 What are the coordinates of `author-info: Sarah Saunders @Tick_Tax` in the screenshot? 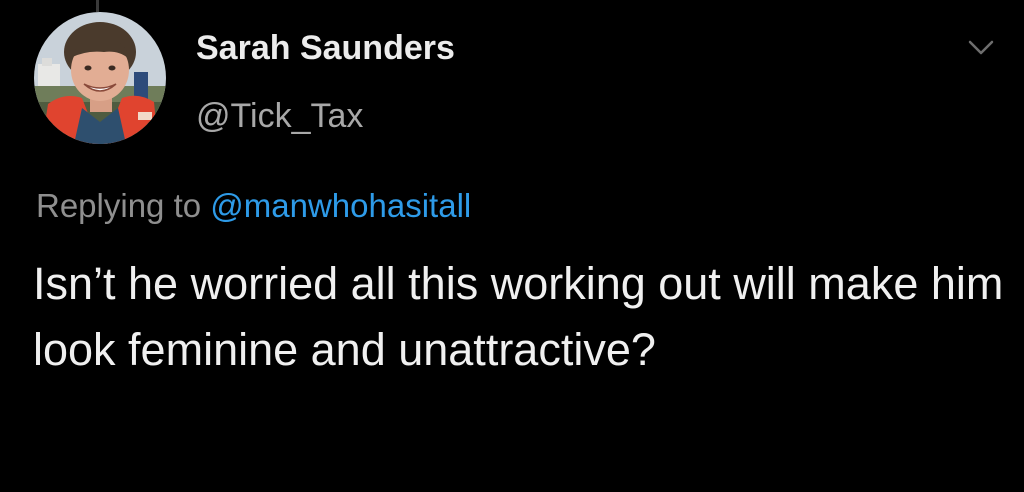 It's located at (325, 82).